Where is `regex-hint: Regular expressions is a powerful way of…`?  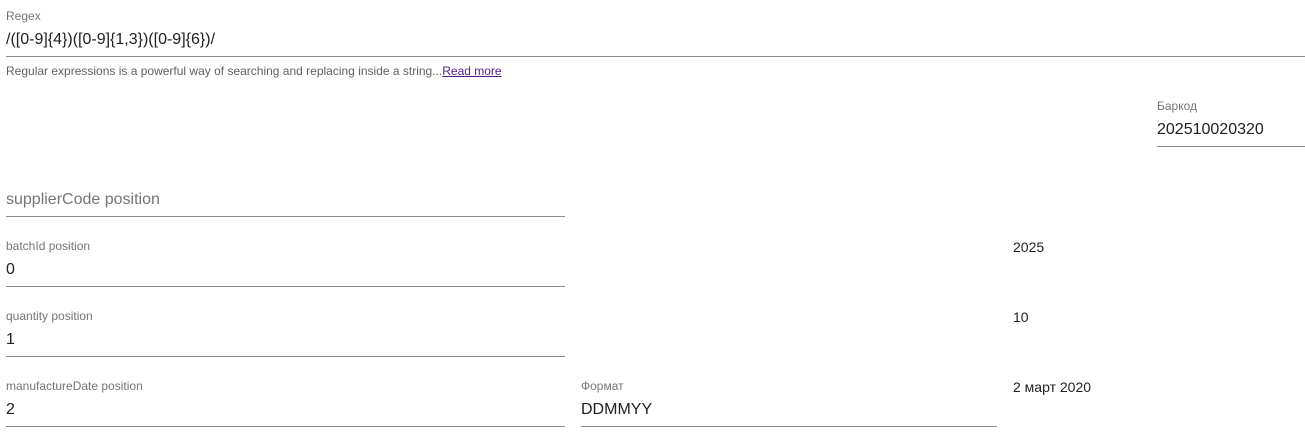
regex-hint: Regular expressions is a powerful way of… is located at coordinates (254, 71).